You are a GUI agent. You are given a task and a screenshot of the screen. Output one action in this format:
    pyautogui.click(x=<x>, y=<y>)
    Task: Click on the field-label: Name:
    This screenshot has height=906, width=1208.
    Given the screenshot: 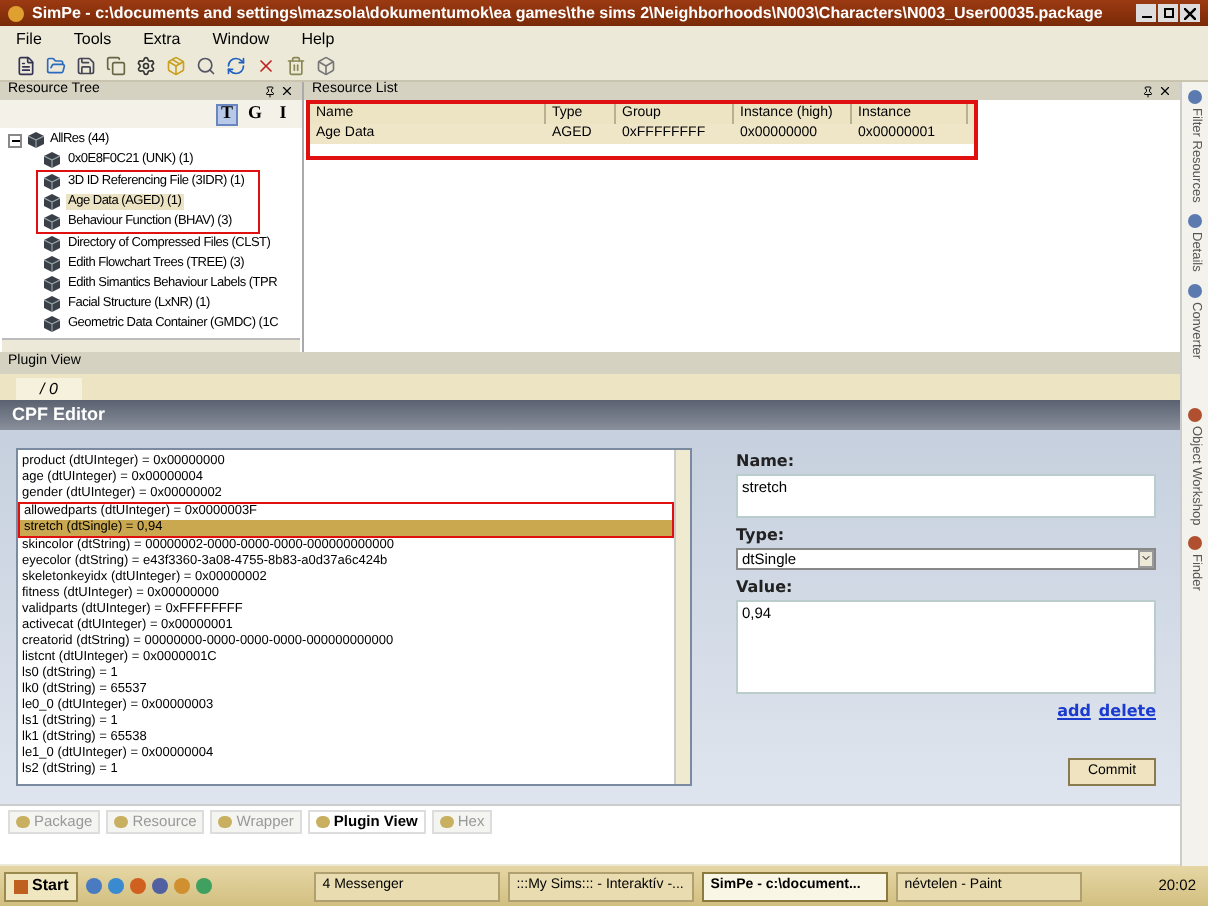 What is the action you would take?
    pyautogui.click(x=766, y=462)
    